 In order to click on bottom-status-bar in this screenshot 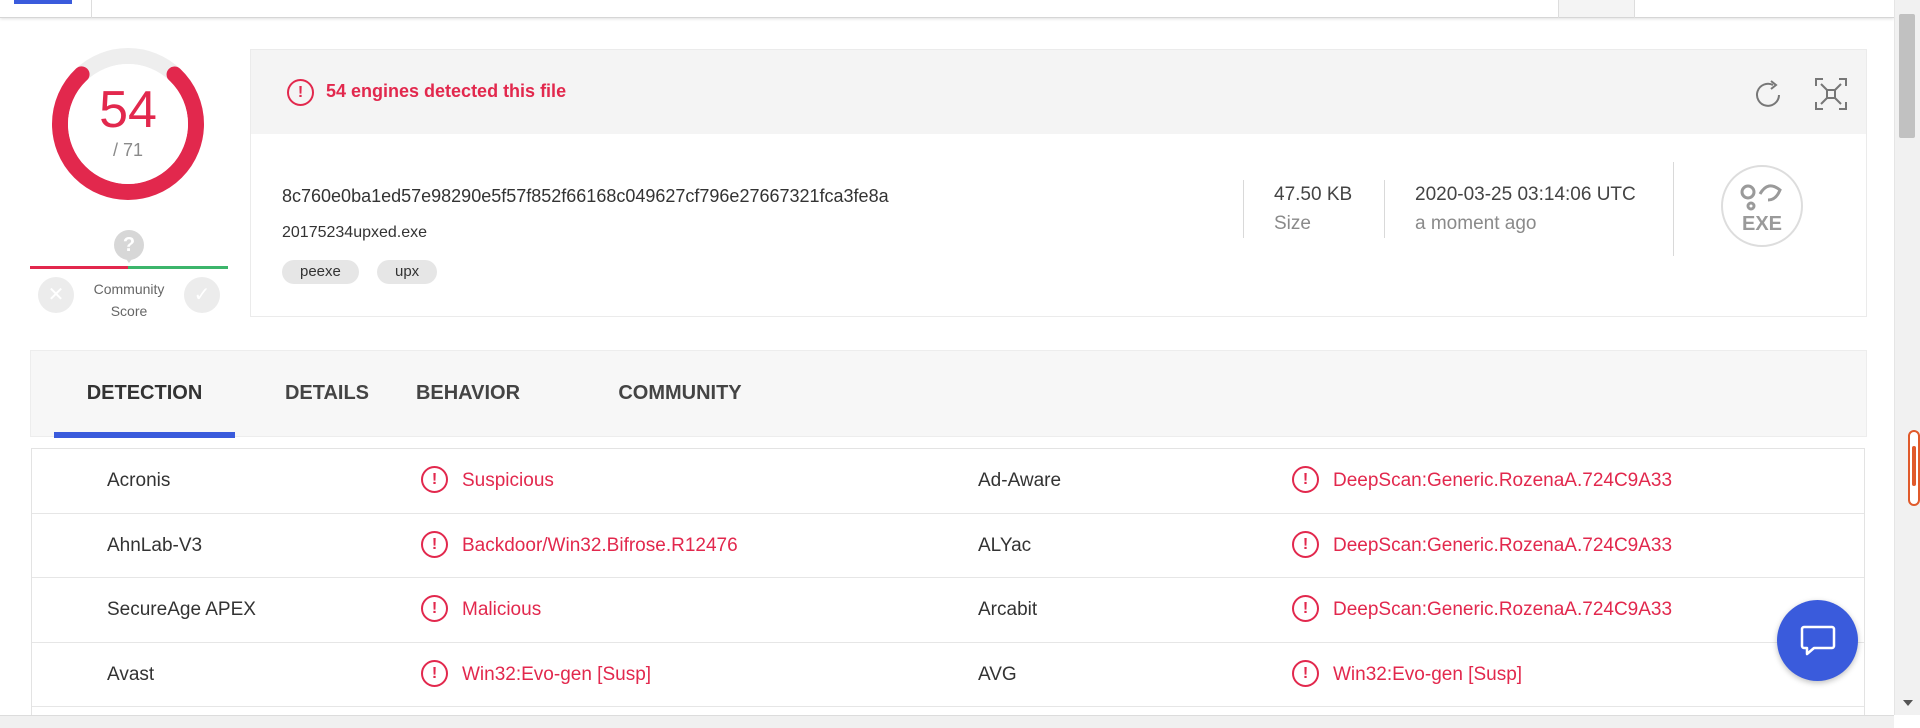, I will do `click(947, 721)`.